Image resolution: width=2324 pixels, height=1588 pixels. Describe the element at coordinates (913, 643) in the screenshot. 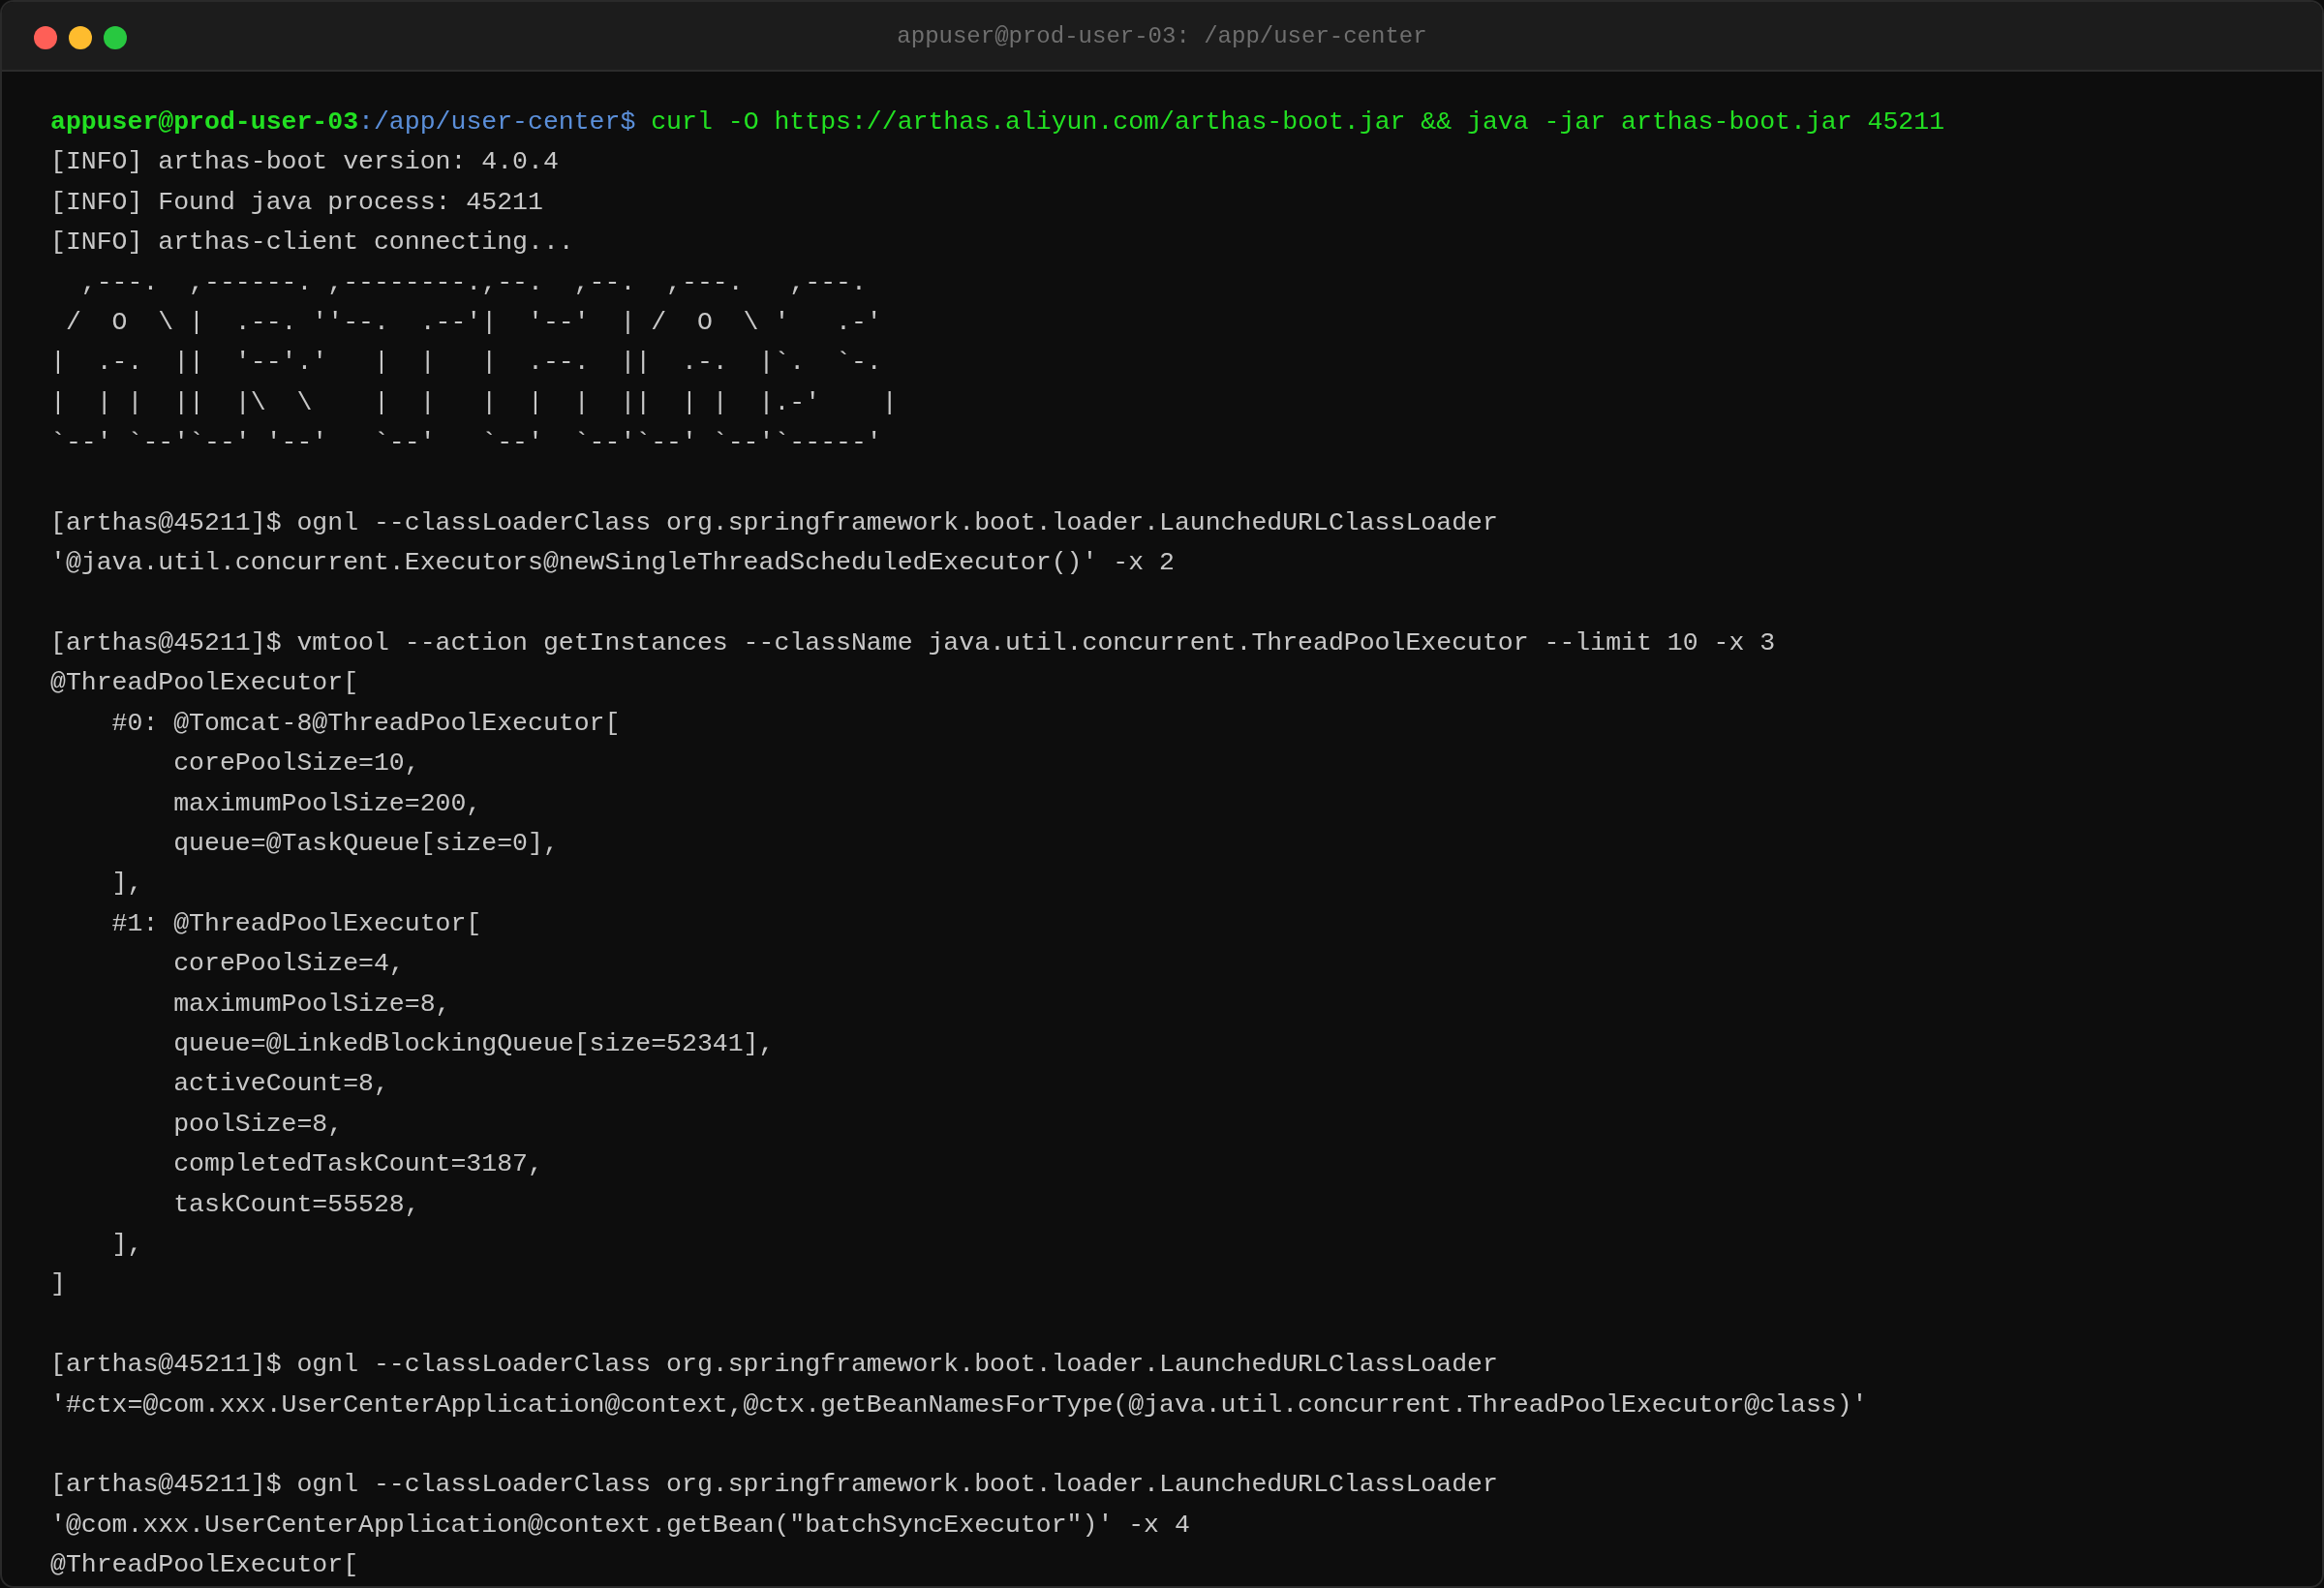

I see `output-line: [arthas@45211]$ vmtool --action getInstances --className java.util.concurrent.ThreadPoolExecutor --limit 10 -x 3` at that location.